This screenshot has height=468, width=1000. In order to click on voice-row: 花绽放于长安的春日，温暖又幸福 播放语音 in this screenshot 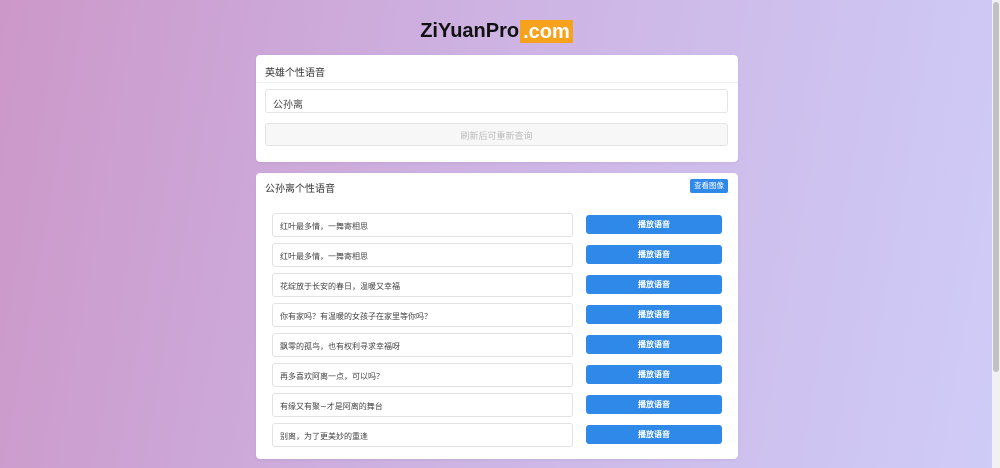, I will do `click(497, 285)`.